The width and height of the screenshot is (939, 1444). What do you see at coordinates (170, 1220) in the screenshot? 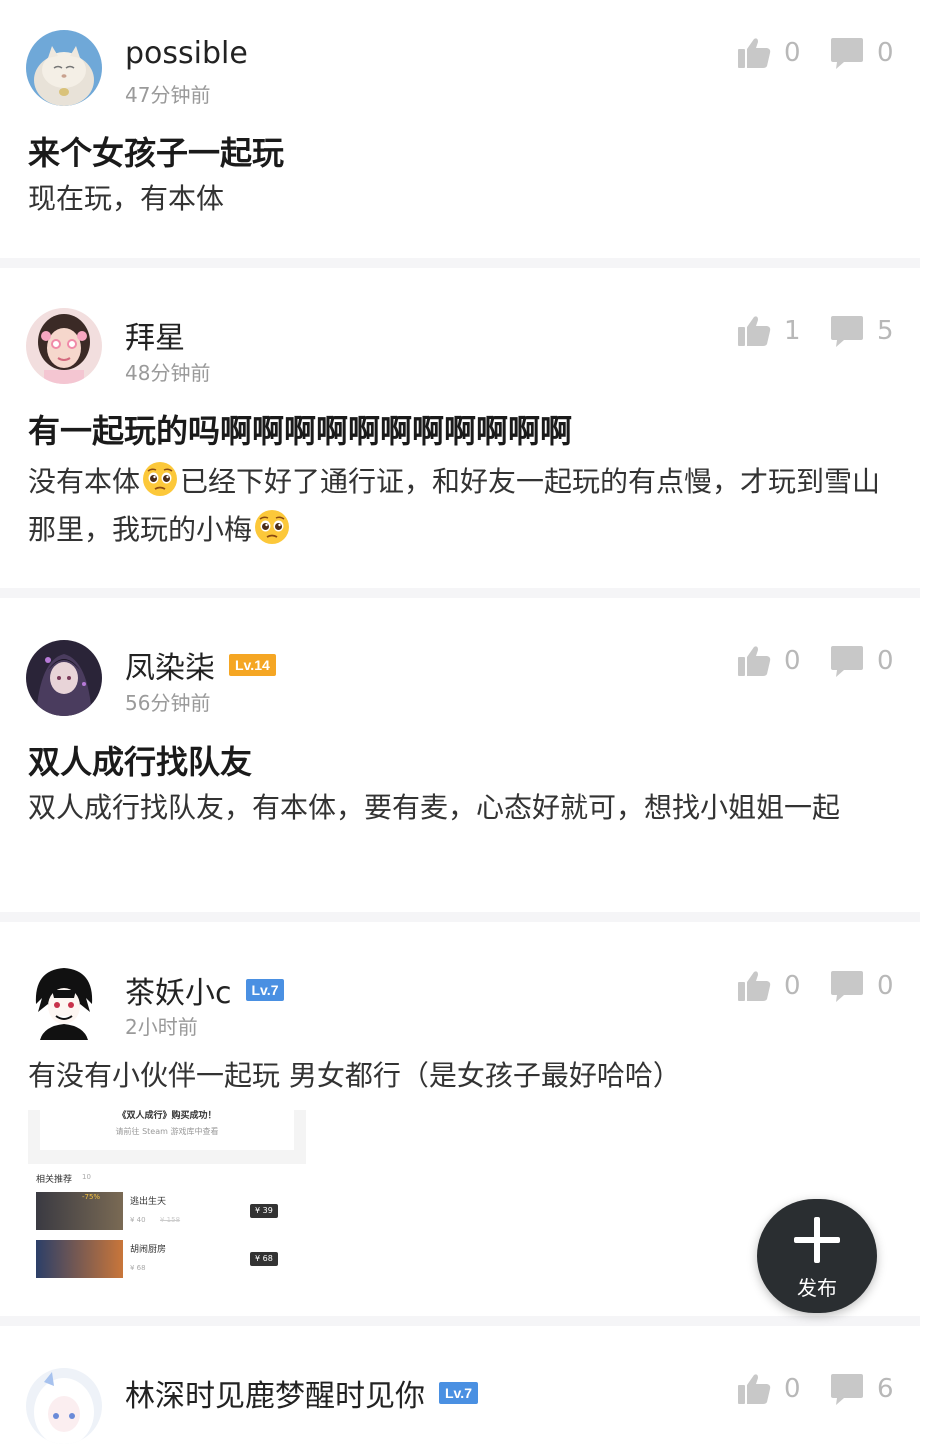
I see `game-old-price: ¥ 158` at bounding box center [170, 1220].